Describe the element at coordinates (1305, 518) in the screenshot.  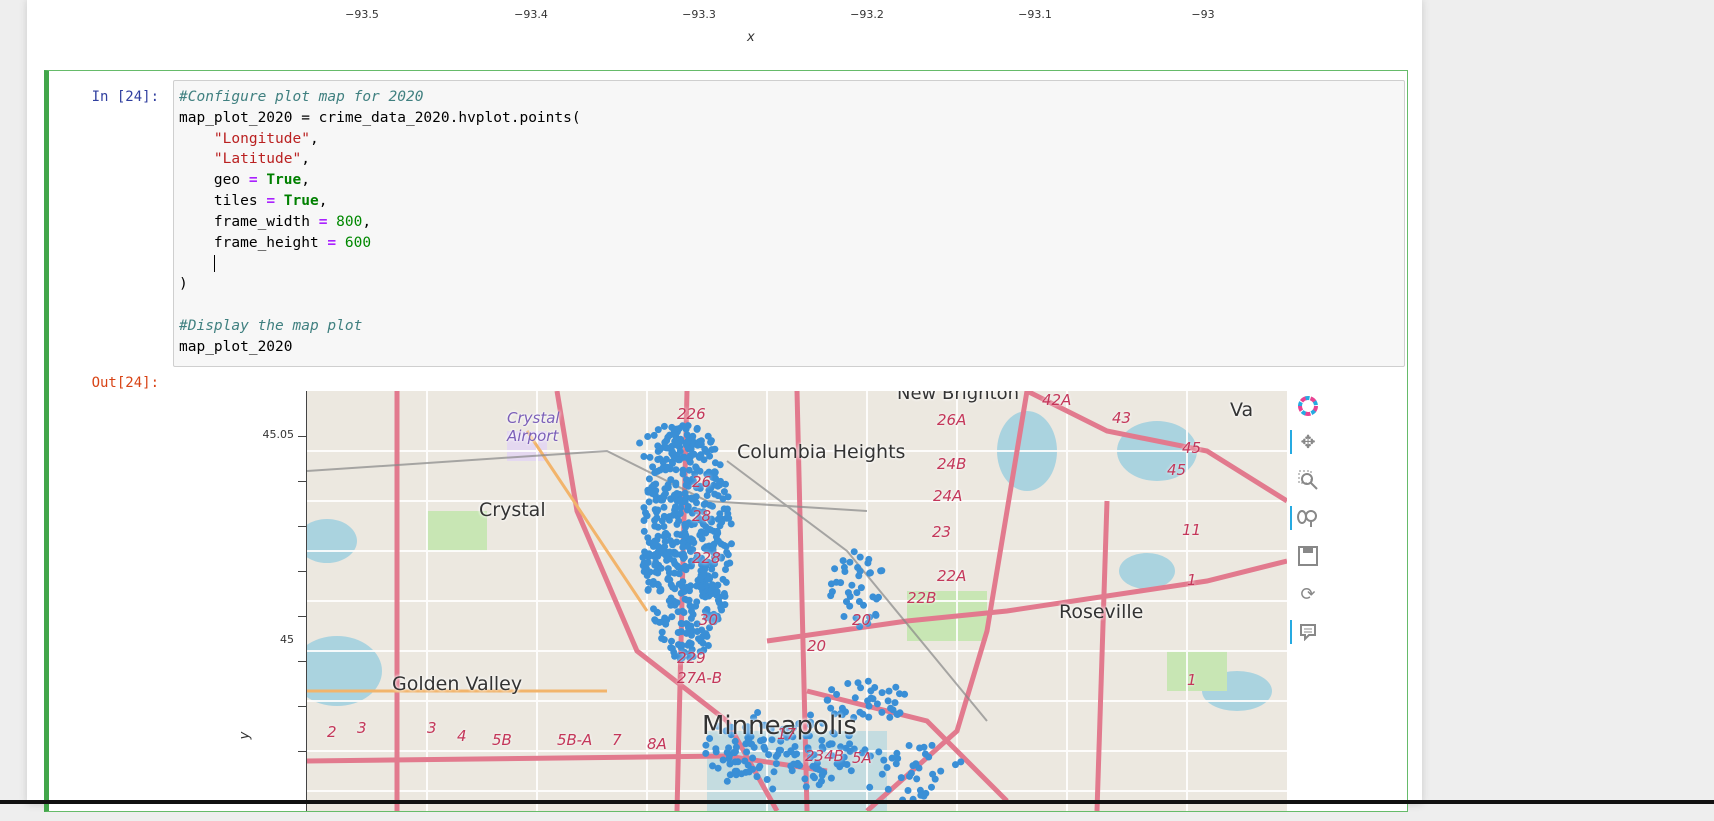
I see `wheel-zoom-icon` at that location.